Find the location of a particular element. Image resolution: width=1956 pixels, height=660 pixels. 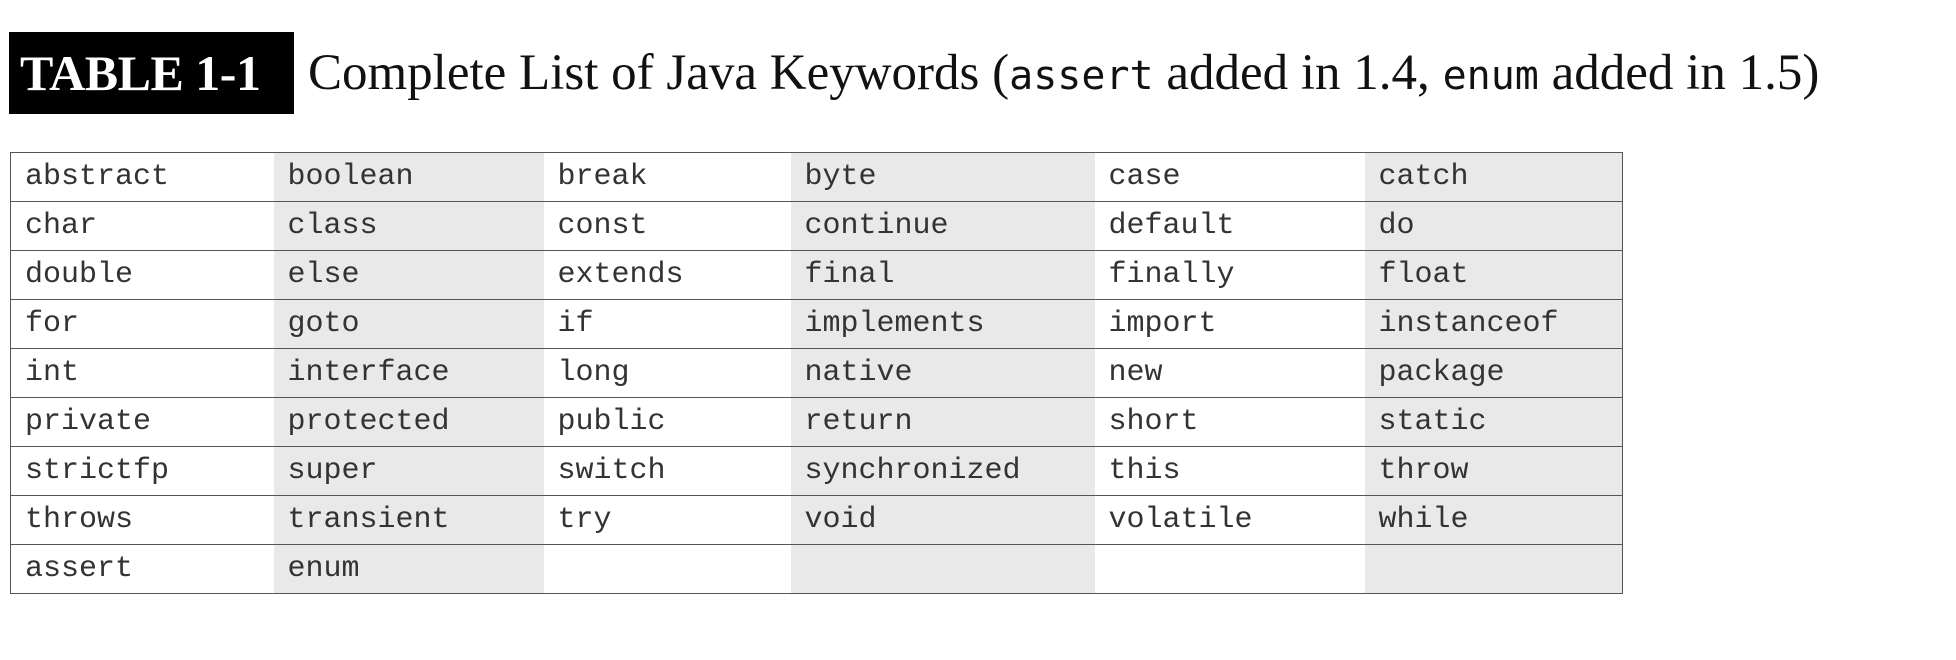

keyword-cell: finally is located at coordinates (1229, 275).